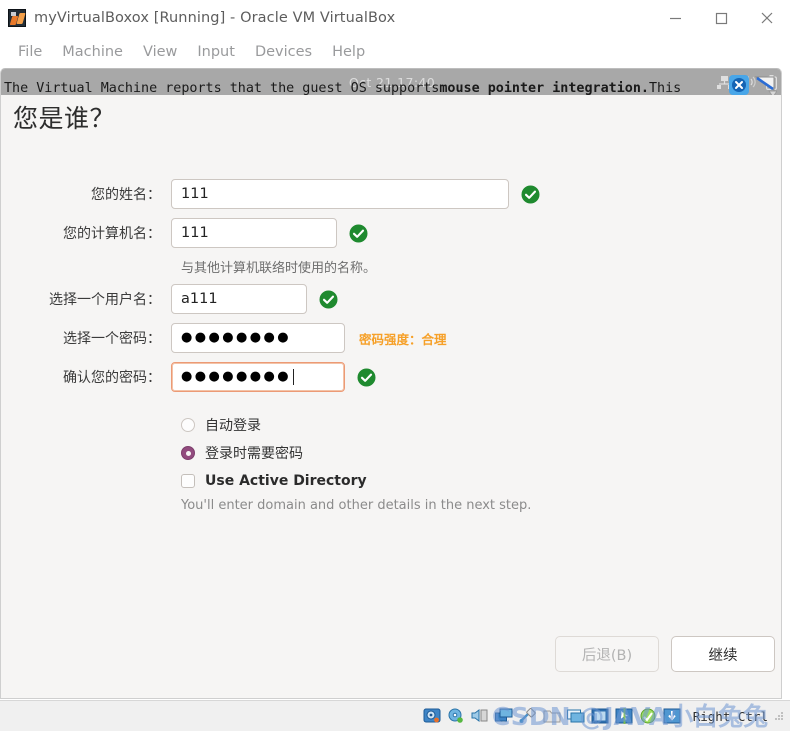  I want to click on minimize-button, so click(675, 18).